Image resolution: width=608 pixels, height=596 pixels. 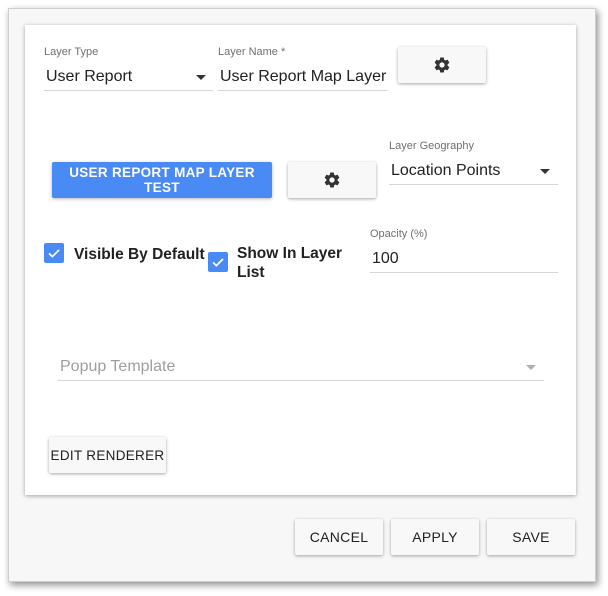 What do you see at coordinates (435, 537) in the screenshot?
I see `apply-button: APPLY` at bounding box center [435, 537].